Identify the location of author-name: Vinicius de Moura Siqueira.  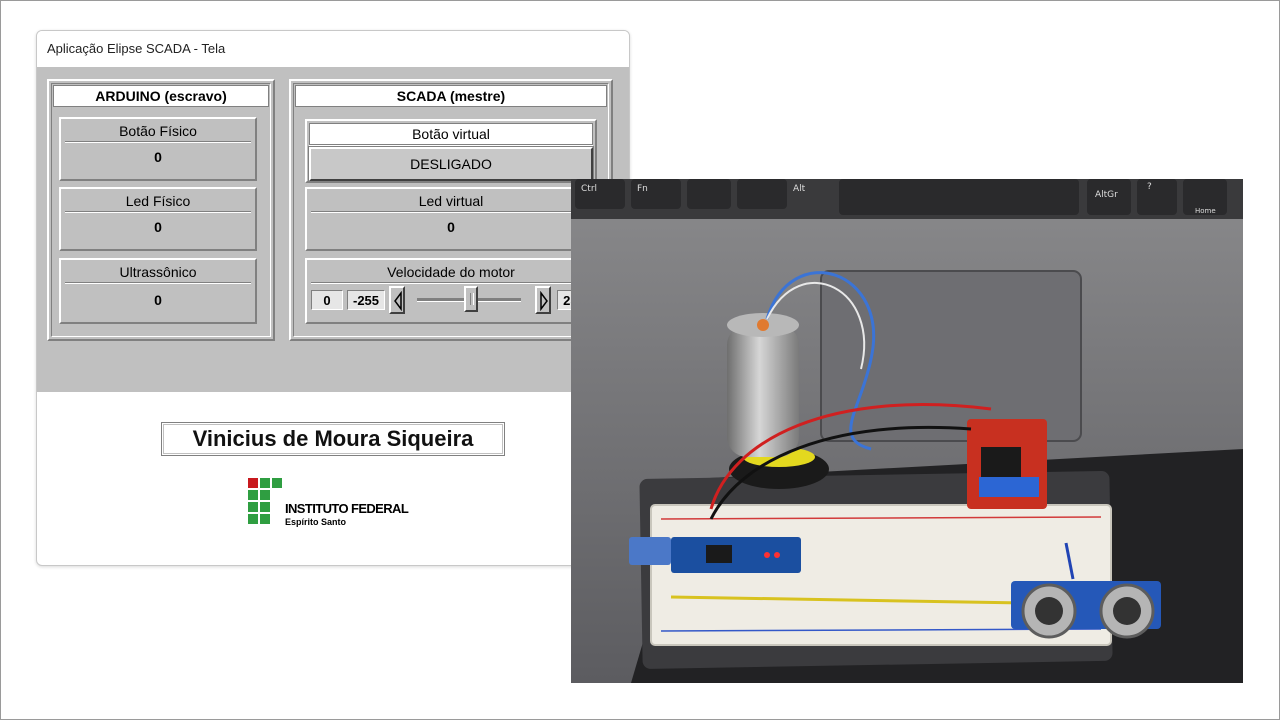
(333, 439).